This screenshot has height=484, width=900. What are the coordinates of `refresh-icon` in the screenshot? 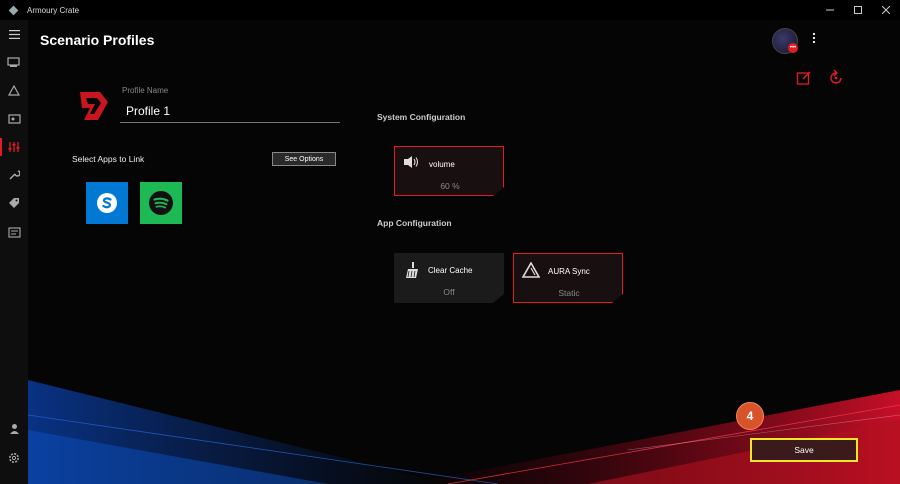 It's located at (836, 76).